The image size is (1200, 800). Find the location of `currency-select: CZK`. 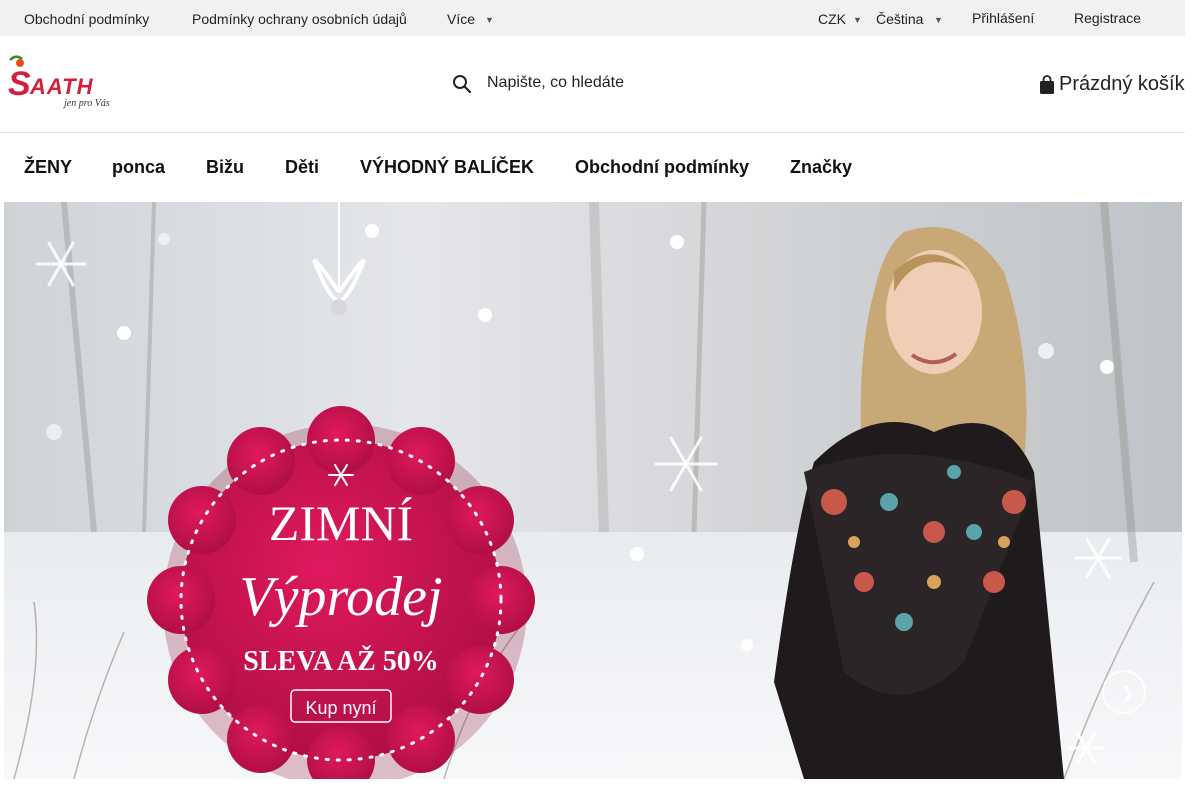

currency-select: CZK is located at coordinates (832, 19).